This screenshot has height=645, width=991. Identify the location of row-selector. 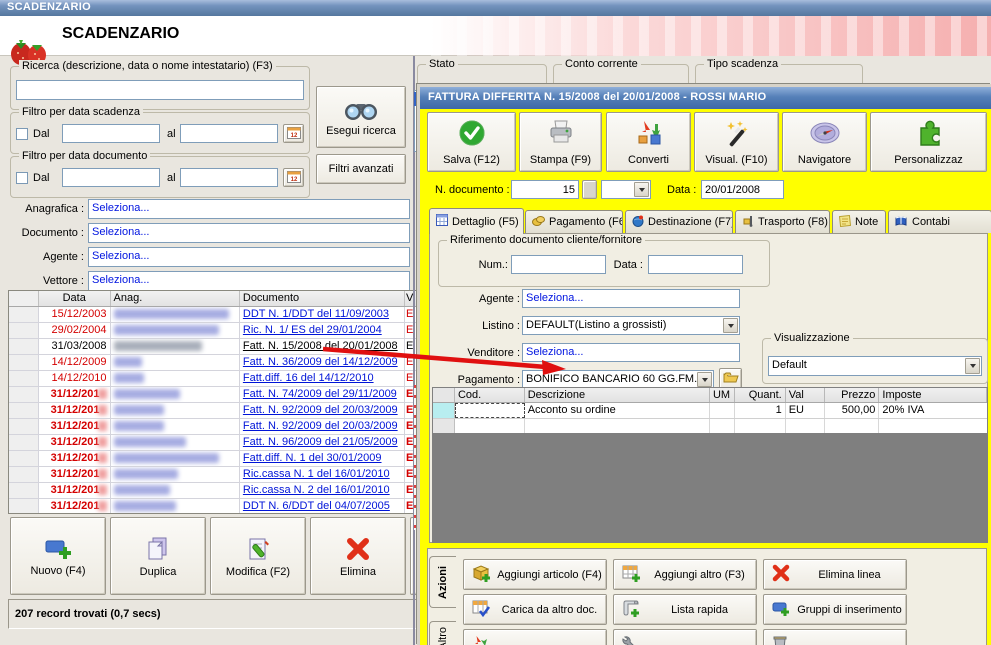
(444, 410).